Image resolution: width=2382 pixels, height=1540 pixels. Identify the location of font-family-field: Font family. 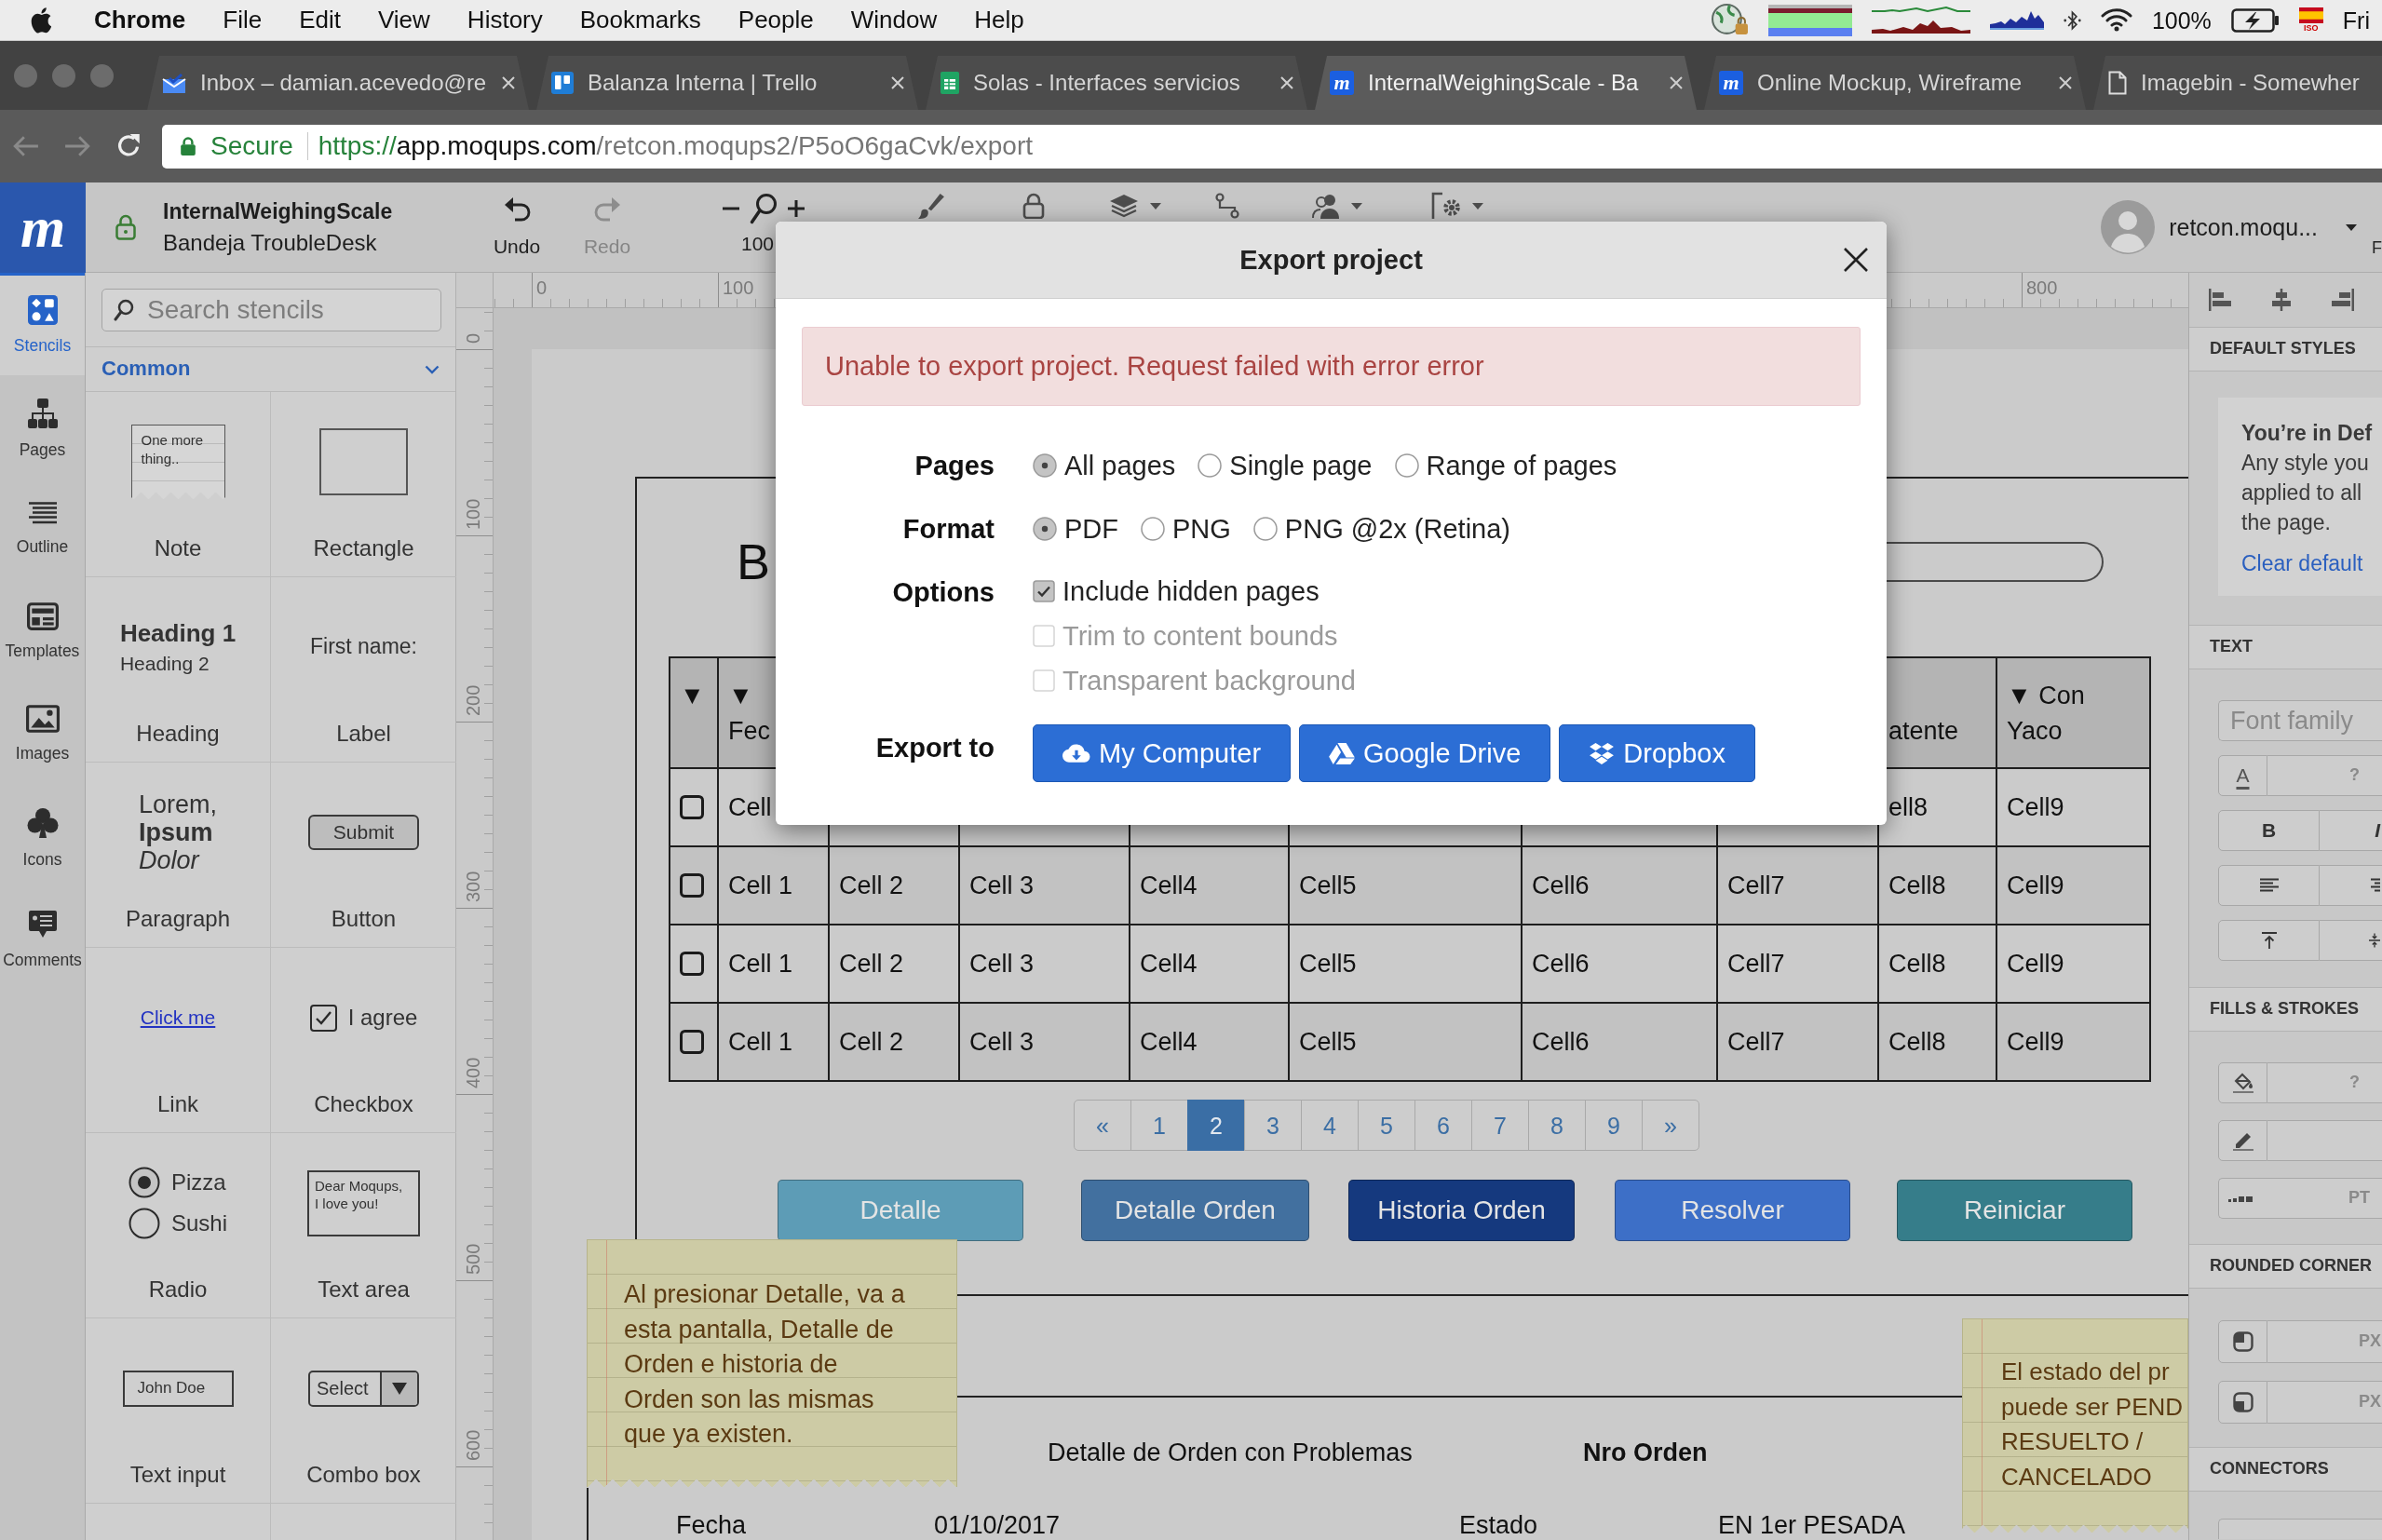
(2300, 720).